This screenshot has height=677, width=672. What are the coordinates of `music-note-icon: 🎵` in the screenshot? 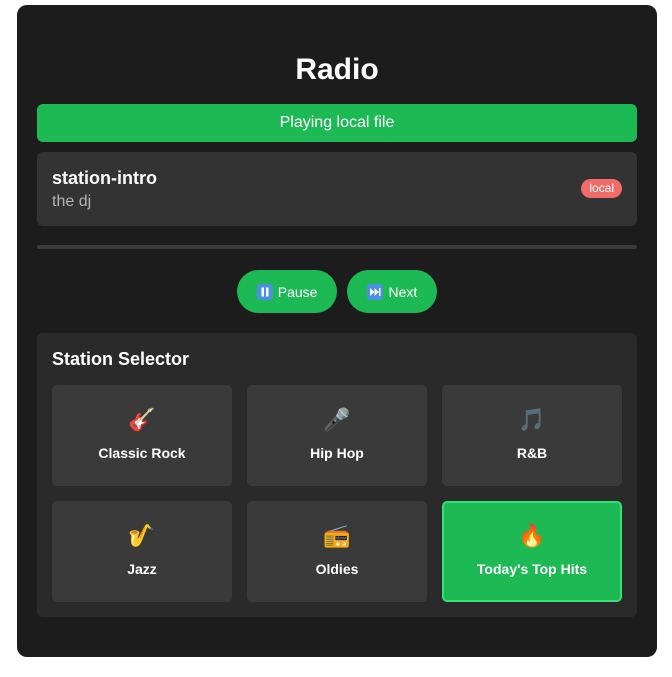 It's located at (532, 420).